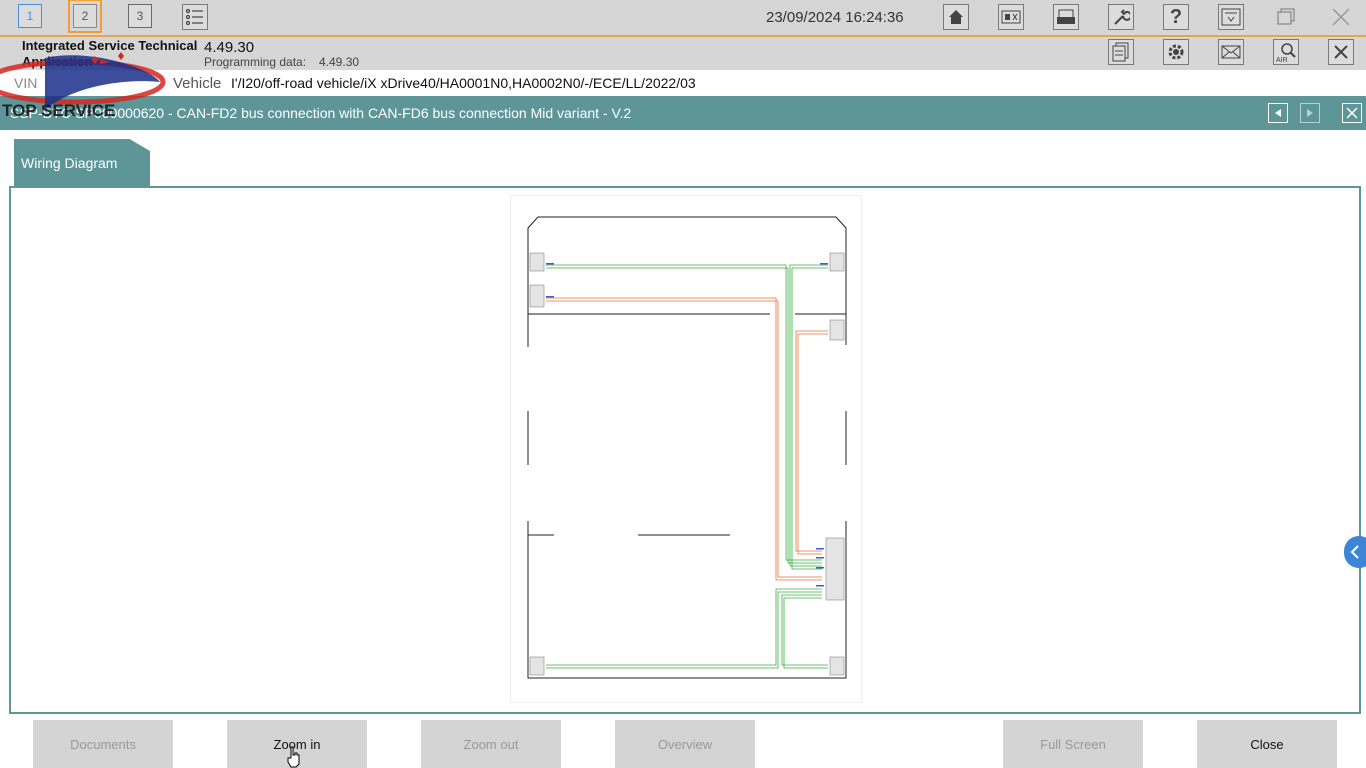 The image size is (1366, 768). Describe the element at coordinates (1176, 17) in the screenshot. I see `help-icon: ?` at that location.